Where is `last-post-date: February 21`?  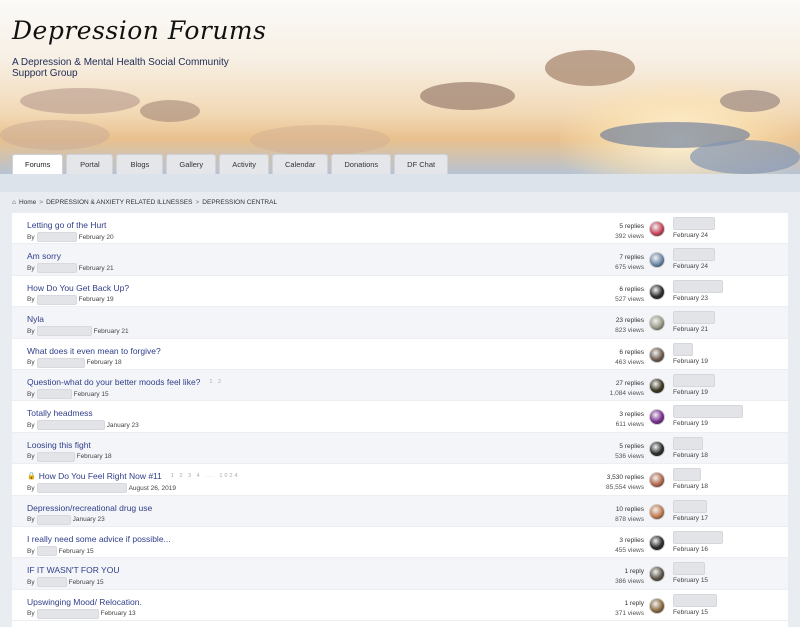
last-post-date: February 21 is located at coordinates (694, 329).